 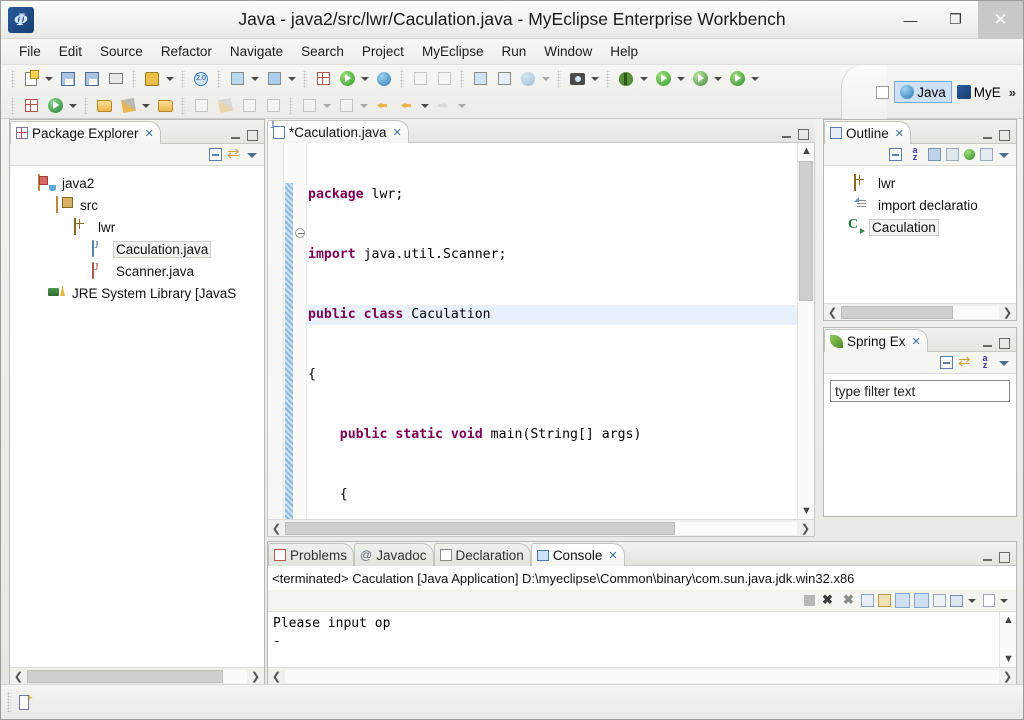 What do you see at coordinates (867, 600) in the screenshot?
I see `clear-console-icon` at bounding box center [867, 600].